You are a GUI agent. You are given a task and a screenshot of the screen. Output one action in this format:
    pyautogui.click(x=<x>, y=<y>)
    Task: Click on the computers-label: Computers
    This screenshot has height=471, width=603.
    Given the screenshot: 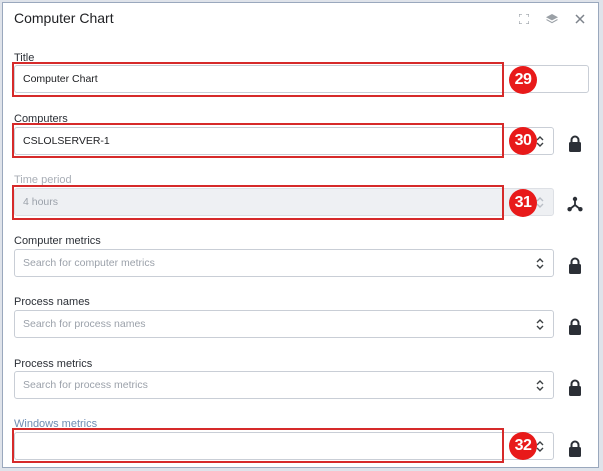 What is the action you would take?
    pyautogui.click(x=41, y=119)
    